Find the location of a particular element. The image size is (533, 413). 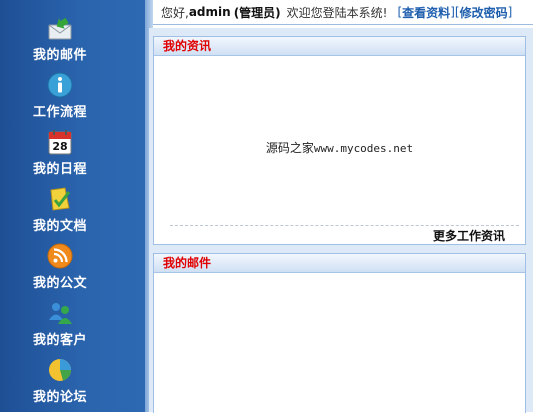

nav-my-documents: 我的文档 is located at coordinates (60, 212).